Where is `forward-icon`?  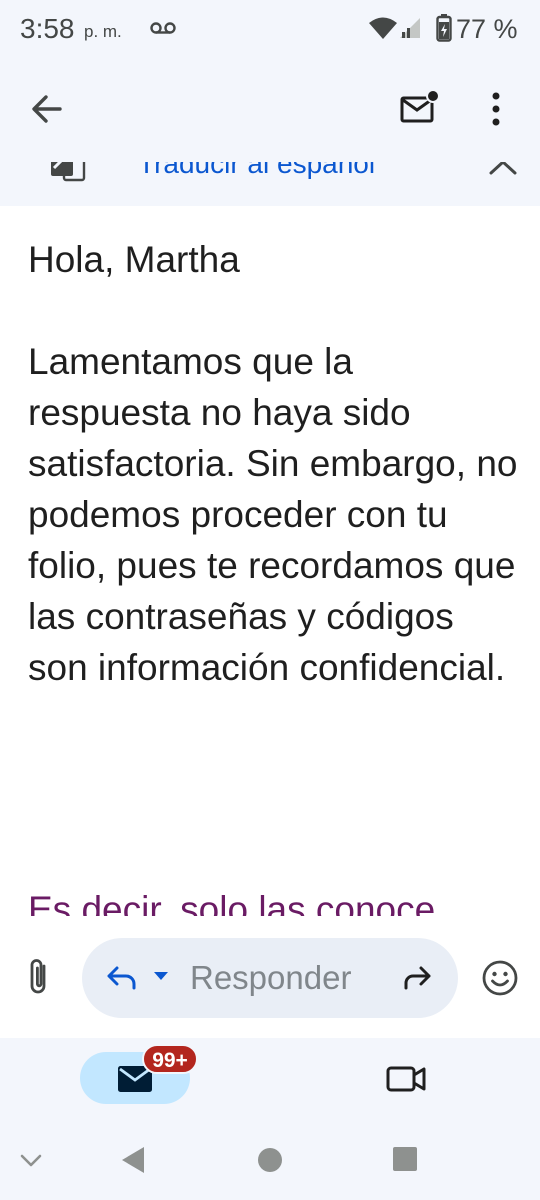
forward-icon is located at coordinates (417, 978).